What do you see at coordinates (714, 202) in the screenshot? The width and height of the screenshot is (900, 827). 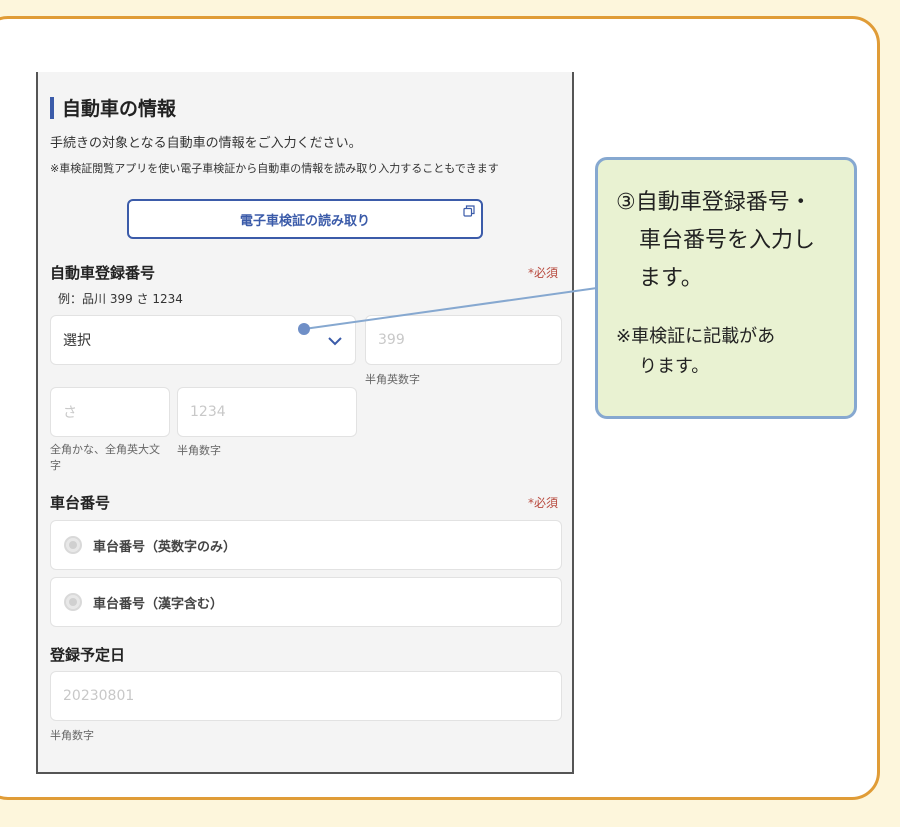 I see `callout-main-line1: ③自動車登録番号・` at bounding box center [714, 202].